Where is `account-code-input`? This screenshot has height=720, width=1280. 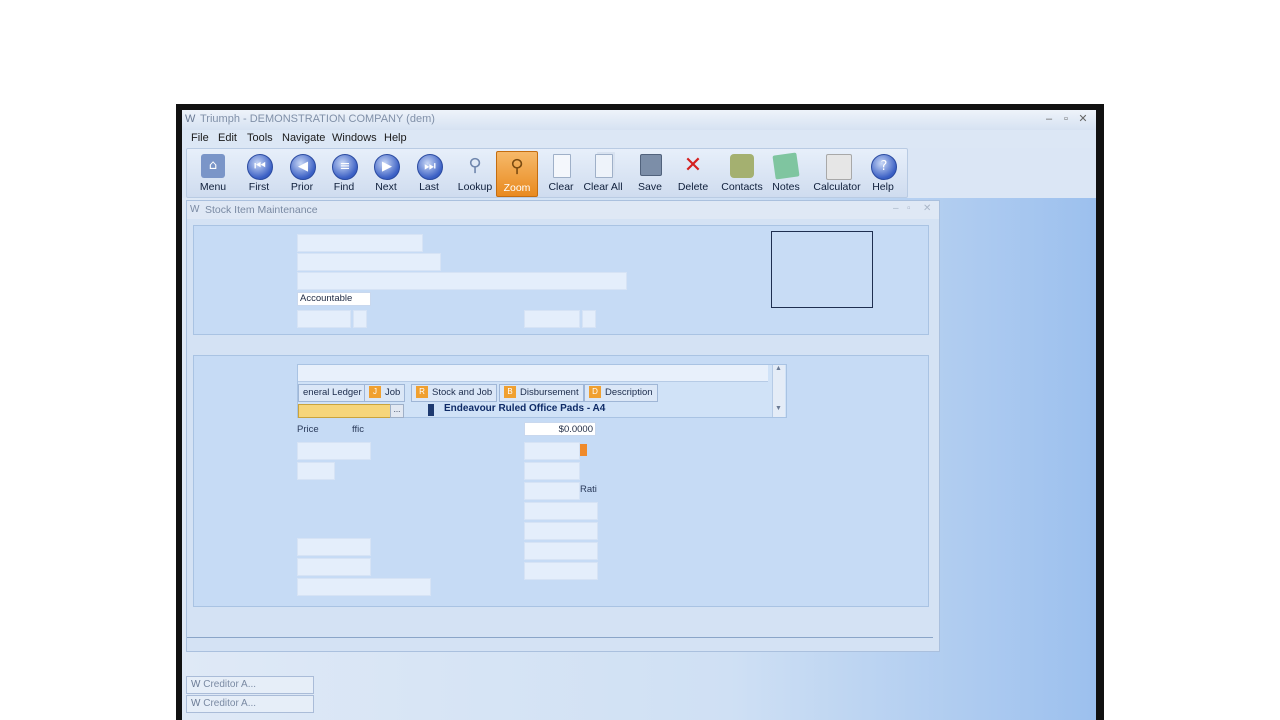 account-code-input is located at coordinates (345, 411).